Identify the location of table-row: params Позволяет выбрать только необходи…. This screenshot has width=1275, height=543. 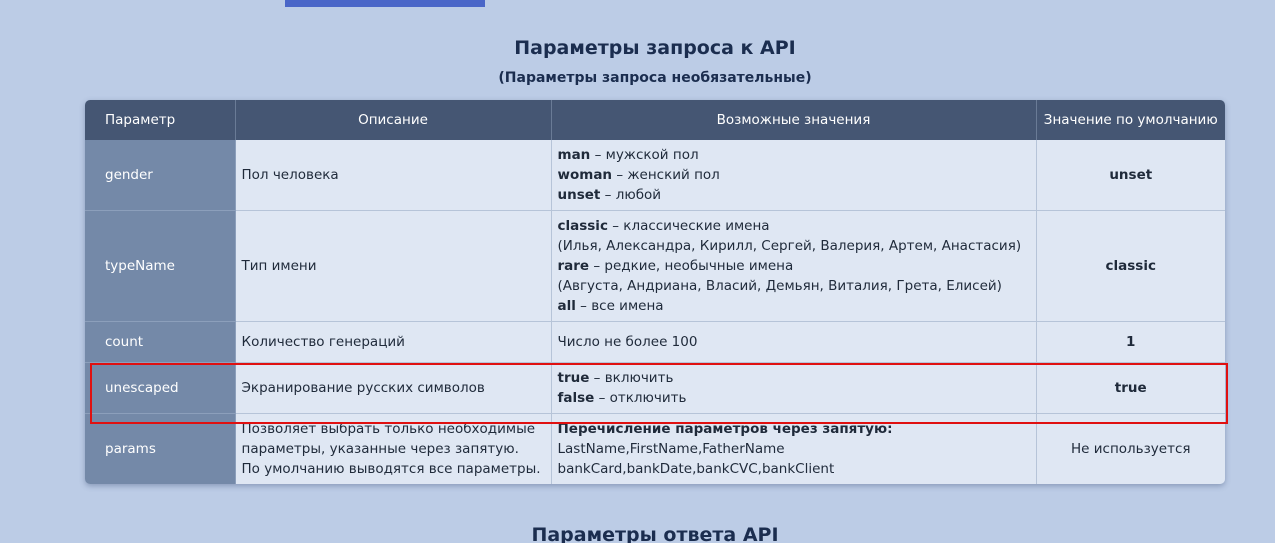
(655, 448).